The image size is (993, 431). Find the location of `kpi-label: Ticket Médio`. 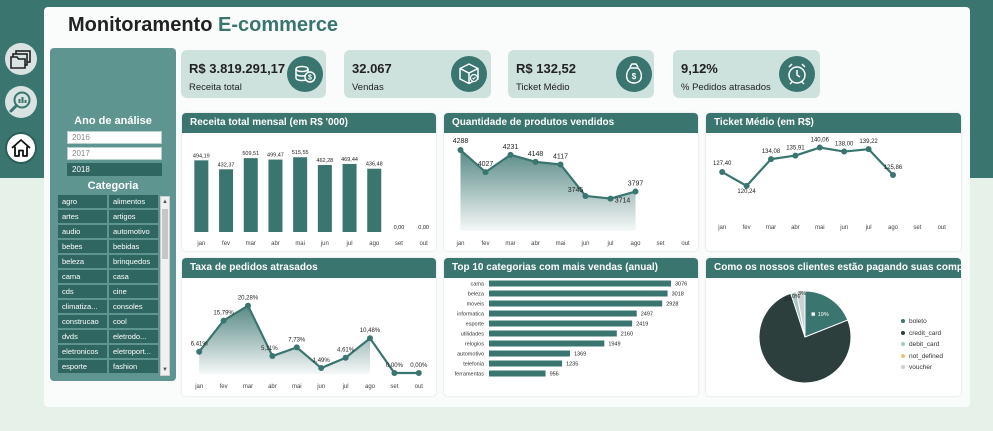

kpi-label: Ticket Médio is located at coordinates (543, 87).